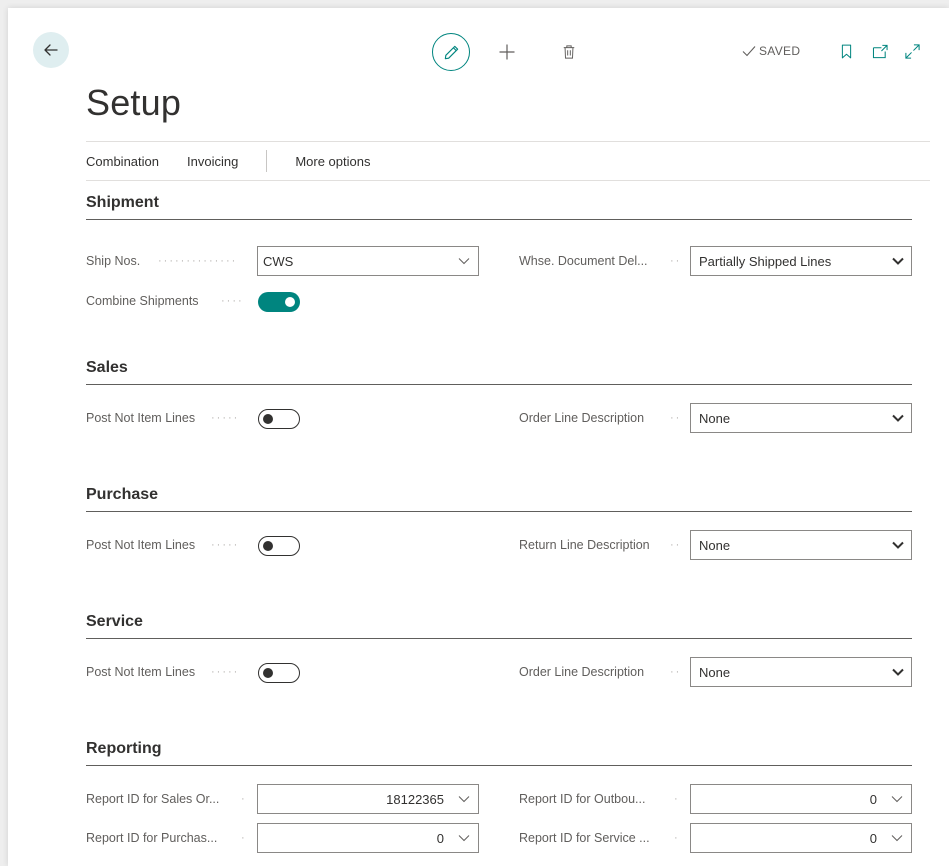 The width and height of the screenshot is (949, 866). I want to click on ship-nos-value: CWS, so click(278, 261).